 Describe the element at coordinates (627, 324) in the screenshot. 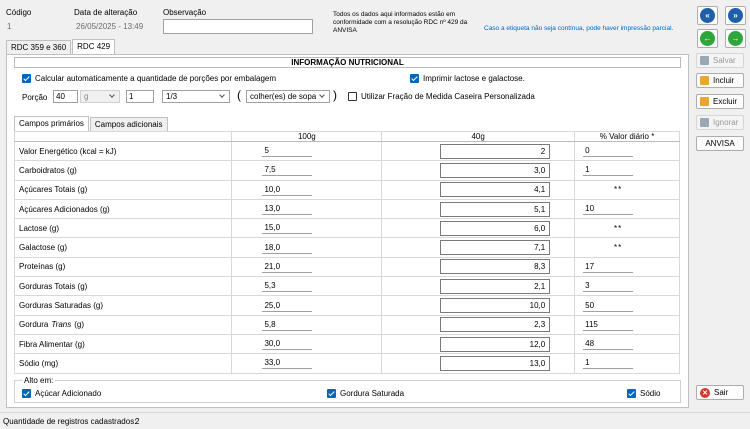

I see `daily-value-cell: 115` at that location.